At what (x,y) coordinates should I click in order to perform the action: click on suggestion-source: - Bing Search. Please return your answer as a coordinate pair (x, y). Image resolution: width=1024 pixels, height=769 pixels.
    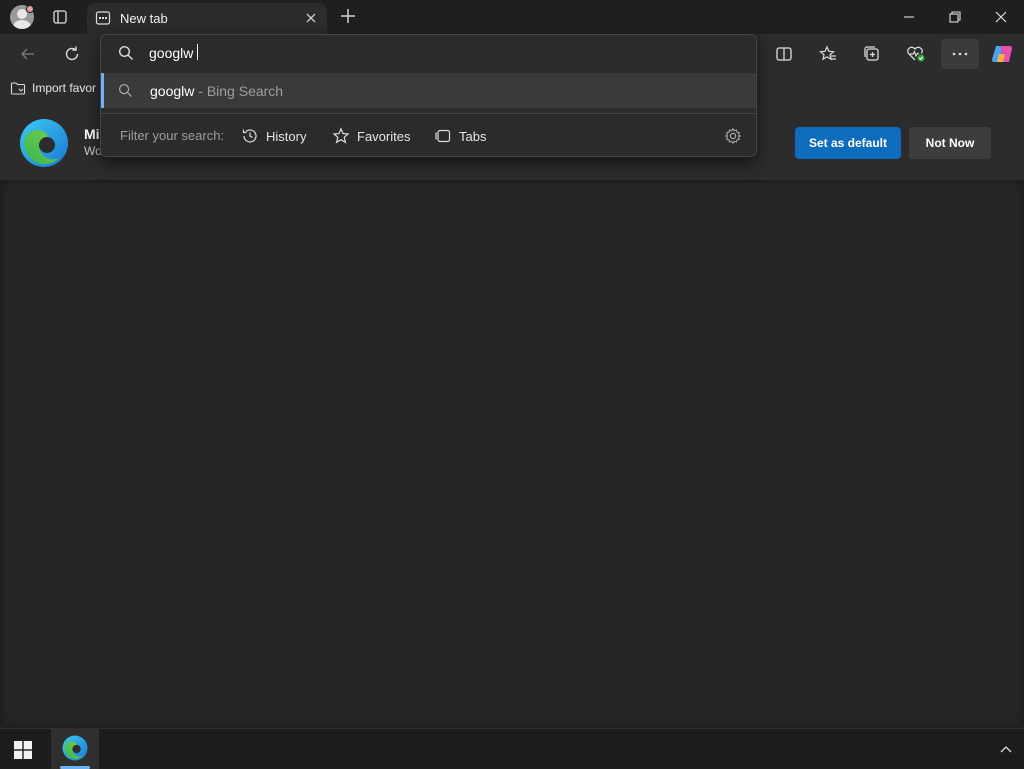
    Looking at the image, I should click on (239, 91).